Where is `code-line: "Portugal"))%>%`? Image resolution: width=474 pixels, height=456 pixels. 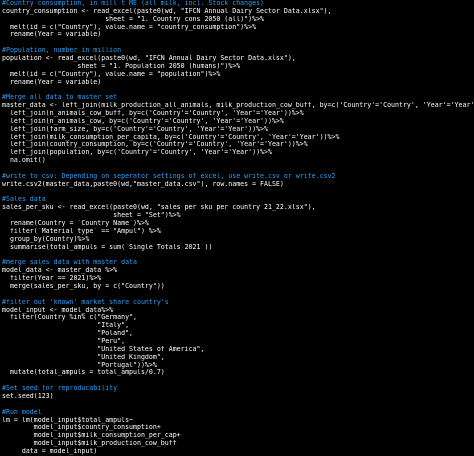 code-line: "Portugal"))%>% is located at coordinates (79, 365).